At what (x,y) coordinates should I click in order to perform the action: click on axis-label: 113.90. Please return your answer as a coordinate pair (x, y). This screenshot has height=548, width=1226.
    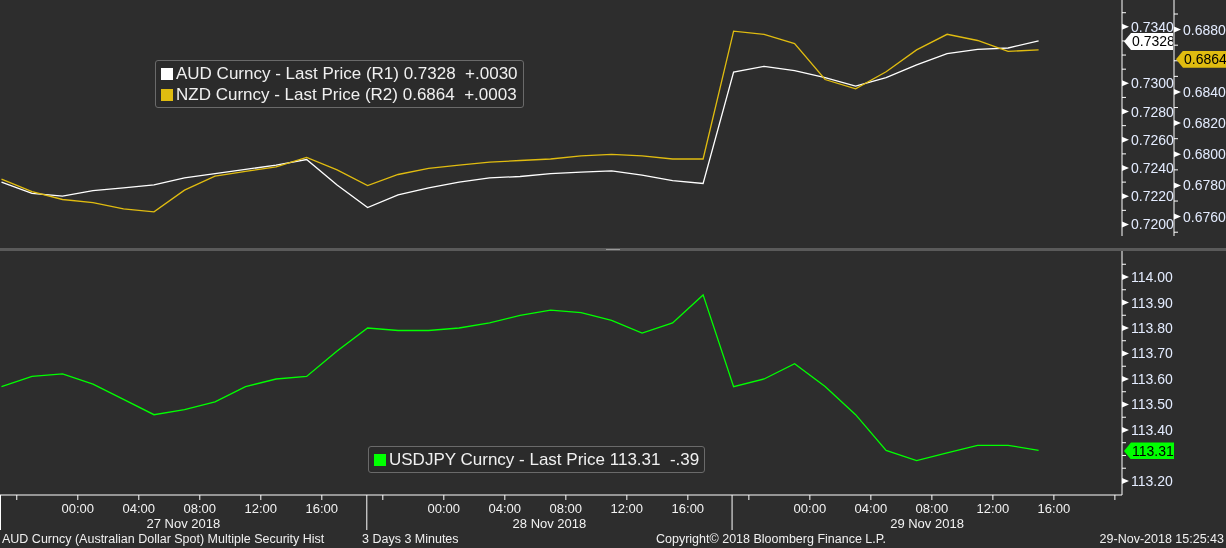
    Looking at the image, I should click on (1152, 302).